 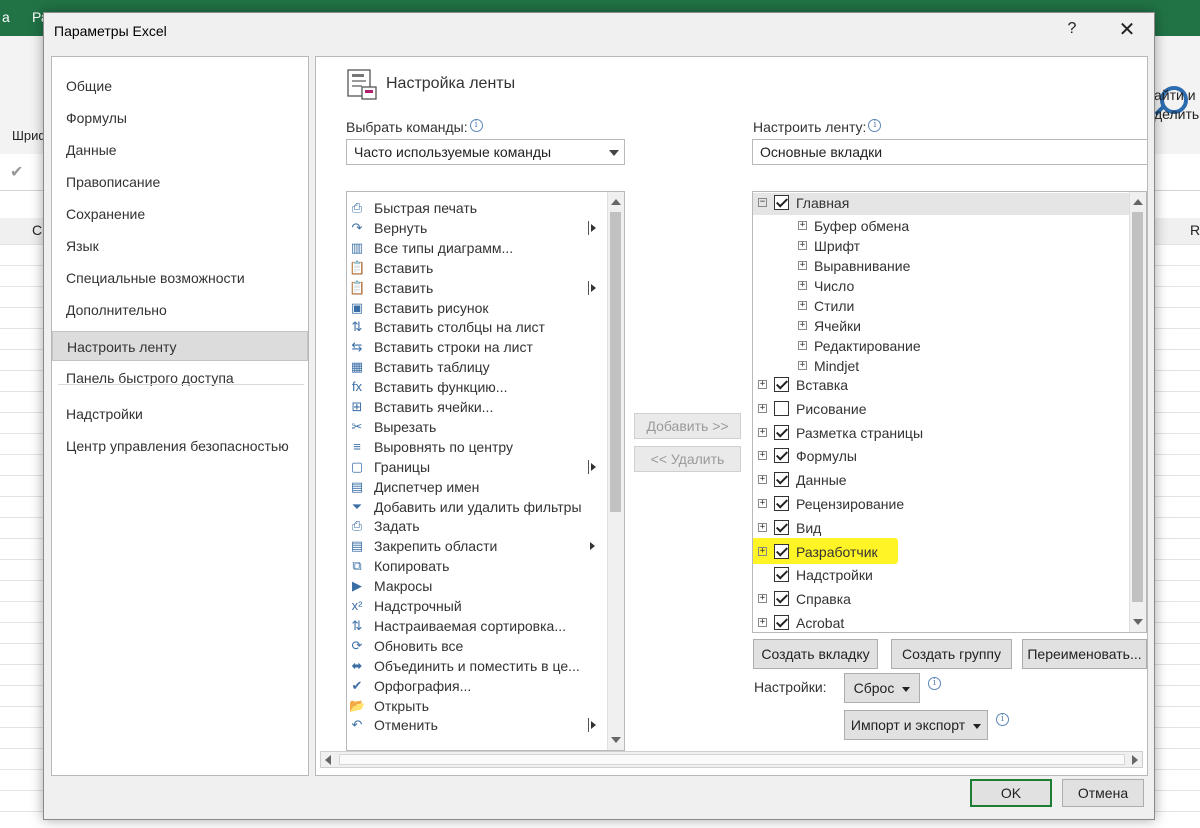 I want to click on tree-scrollbar, so click(x=1137, y=412).